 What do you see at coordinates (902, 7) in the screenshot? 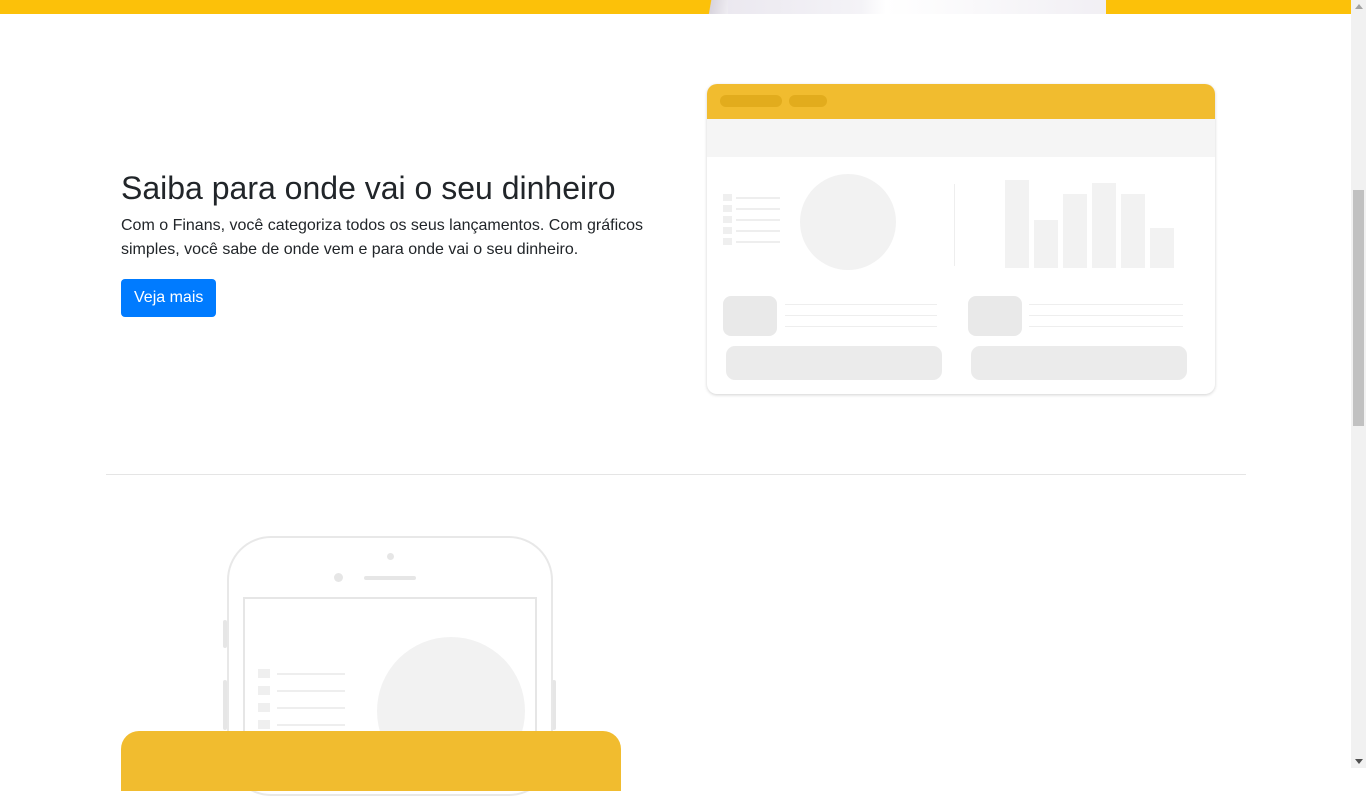
I see `hero-photo` at bounding box center [902, 7].